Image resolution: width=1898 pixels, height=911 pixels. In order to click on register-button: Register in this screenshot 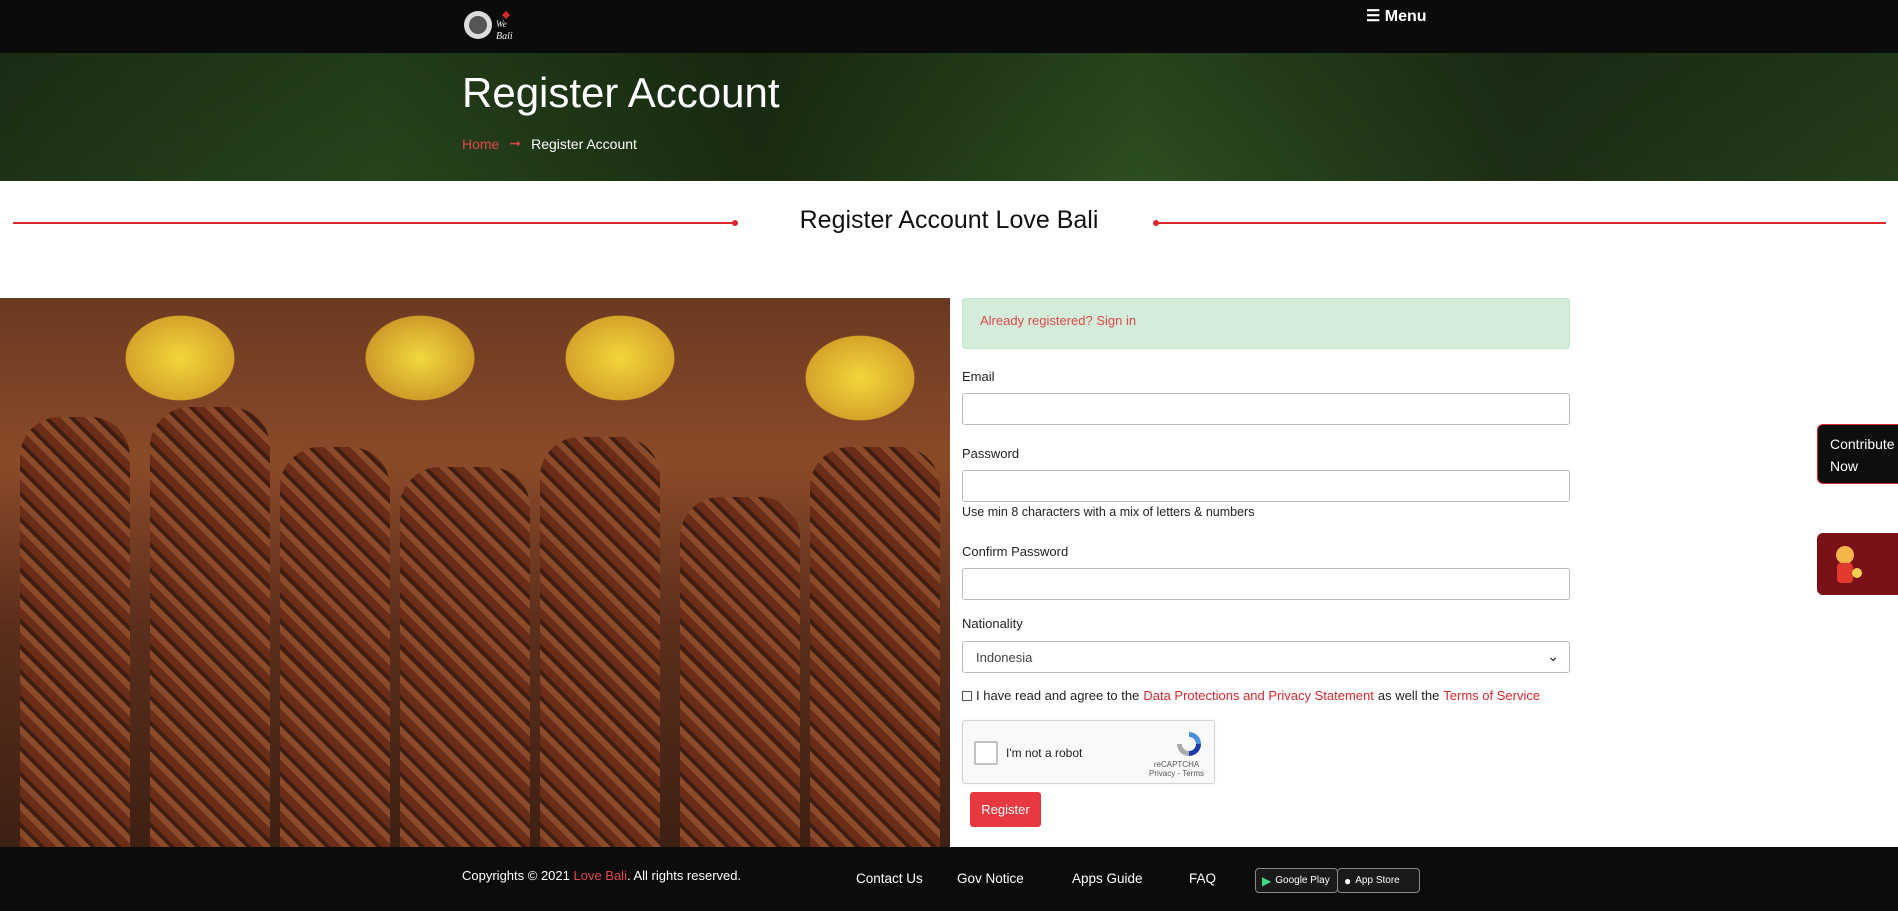, I will do `click(1005, 809)`.